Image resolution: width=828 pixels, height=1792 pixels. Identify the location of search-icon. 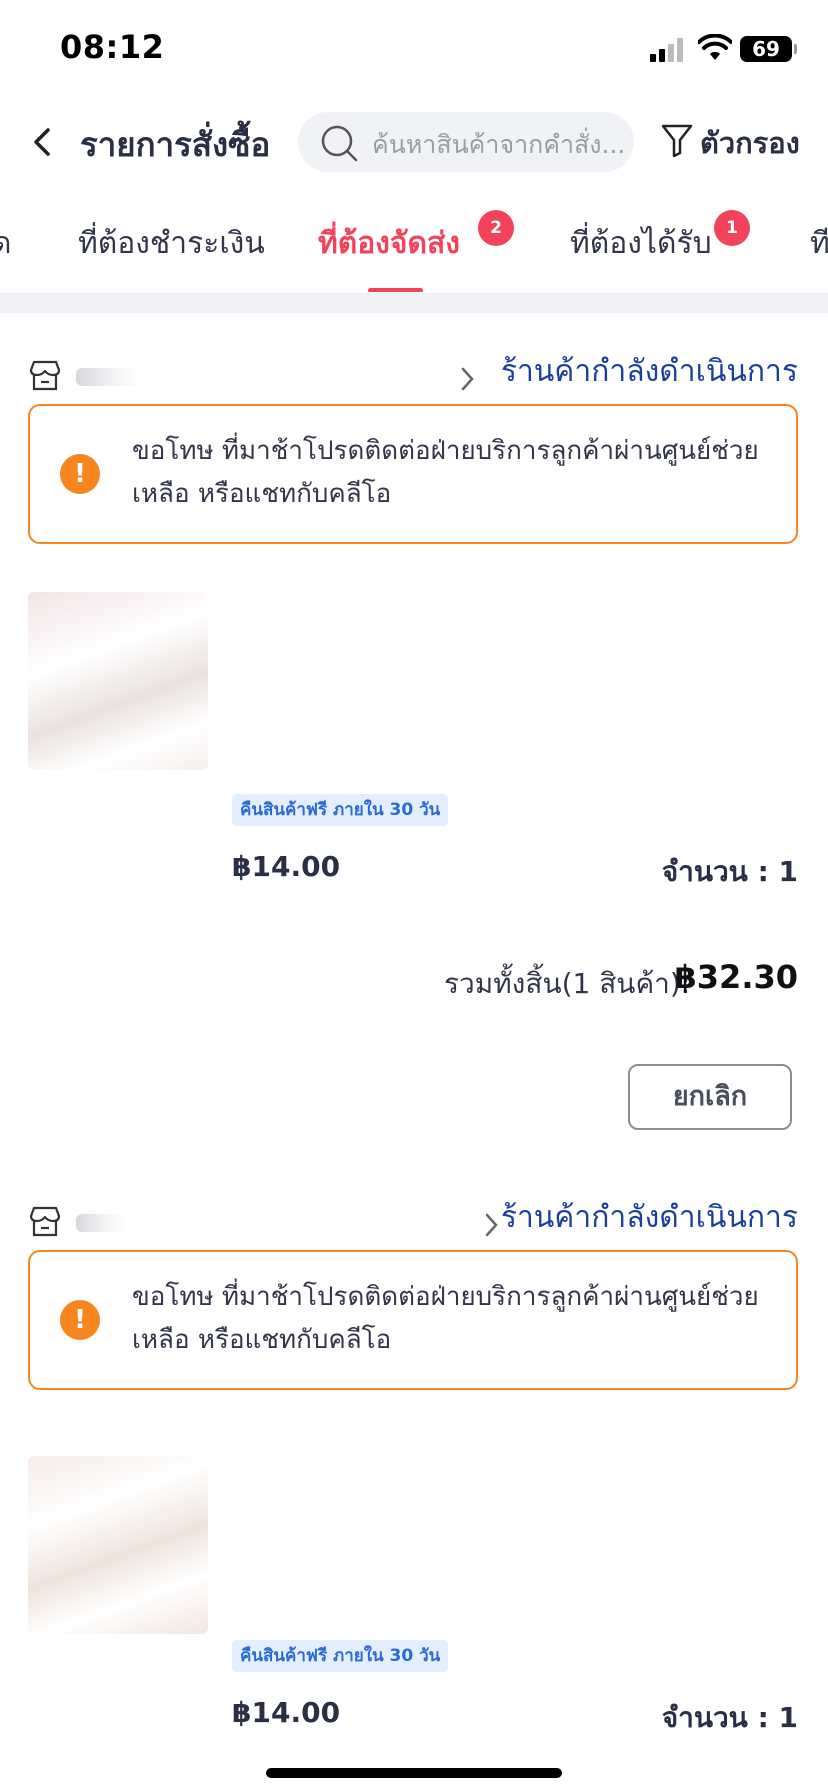
(339, 143).